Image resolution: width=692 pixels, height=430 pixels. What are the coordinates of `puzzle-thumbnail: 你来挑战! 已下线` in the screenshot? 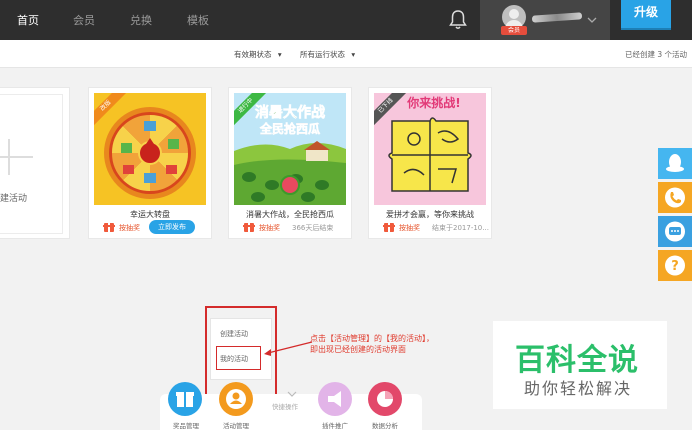 It's located at (430, 149).